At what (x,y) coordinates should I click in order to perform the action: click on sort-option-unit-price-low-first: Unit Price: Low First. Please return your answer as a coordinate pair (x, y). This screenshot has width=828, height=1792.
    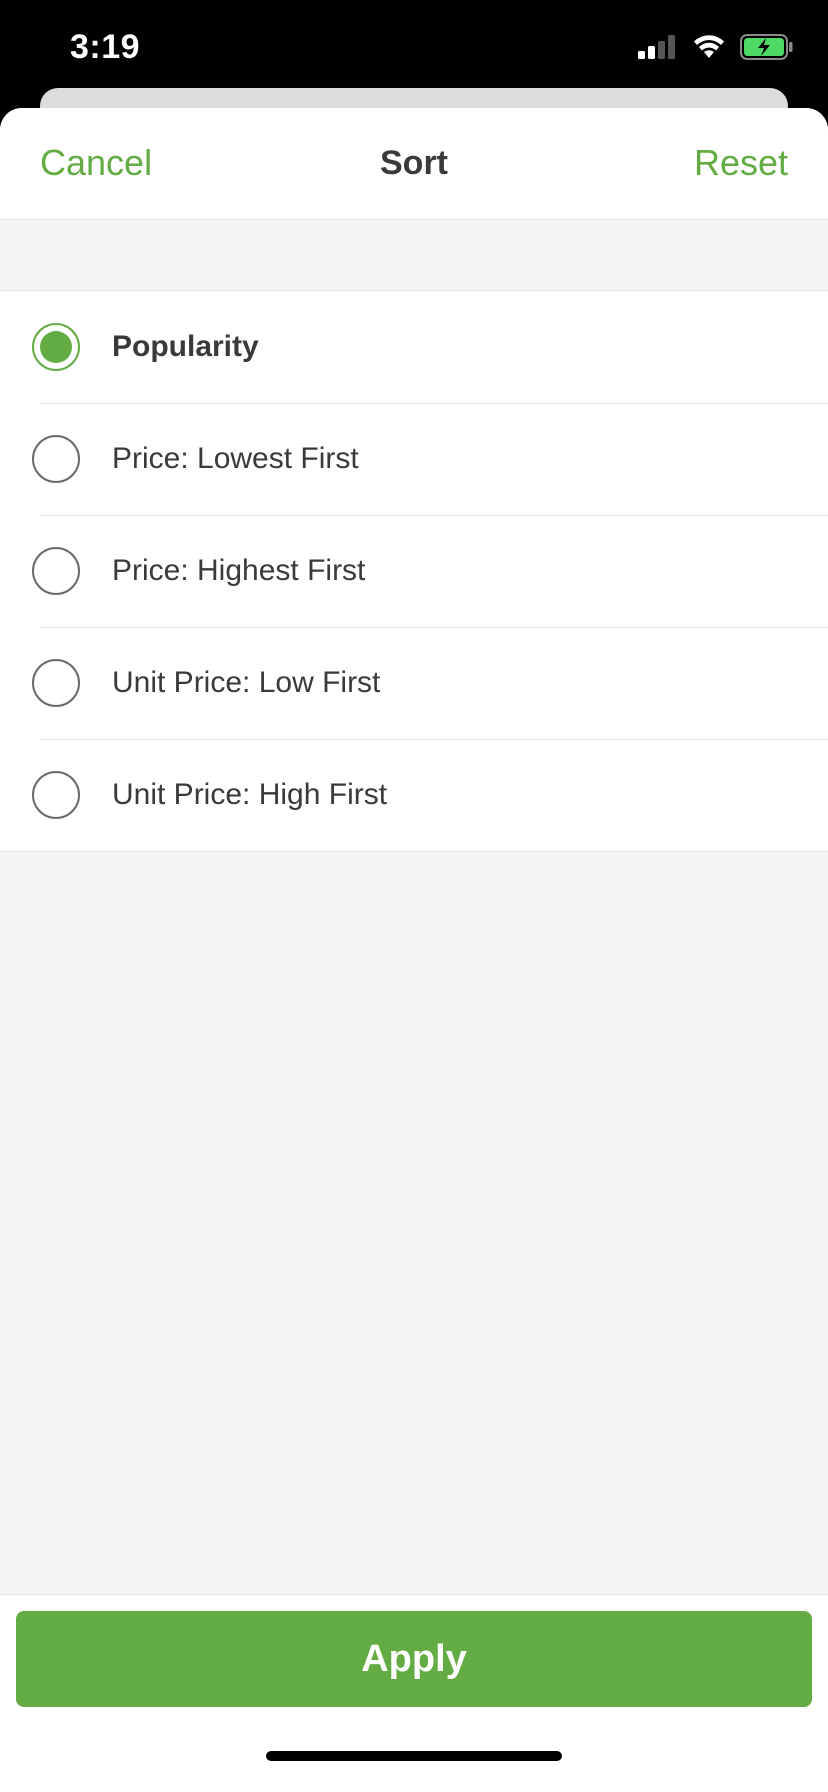
    Looking at the image, I should click on (414, 683).